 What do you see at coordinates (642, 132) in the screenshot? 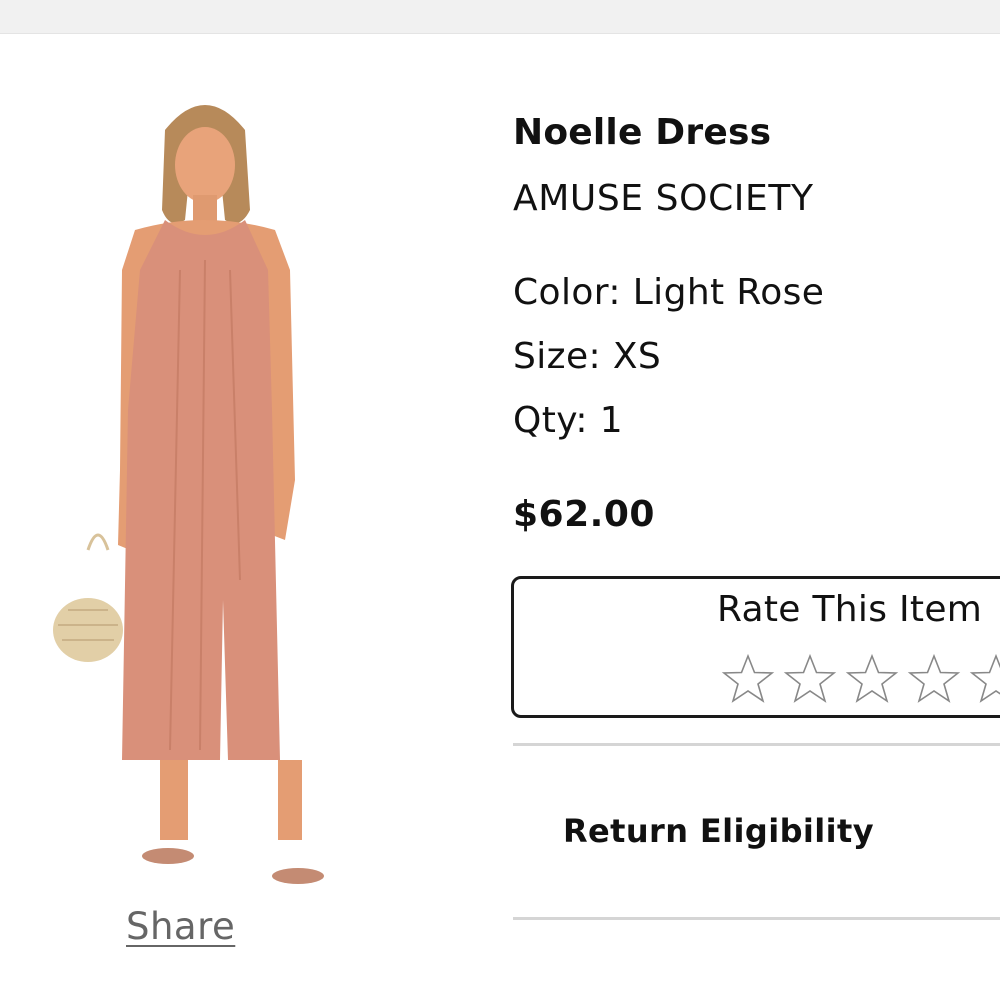
I see `product-title: Noelle Dress` at bounding box center [642, 132].